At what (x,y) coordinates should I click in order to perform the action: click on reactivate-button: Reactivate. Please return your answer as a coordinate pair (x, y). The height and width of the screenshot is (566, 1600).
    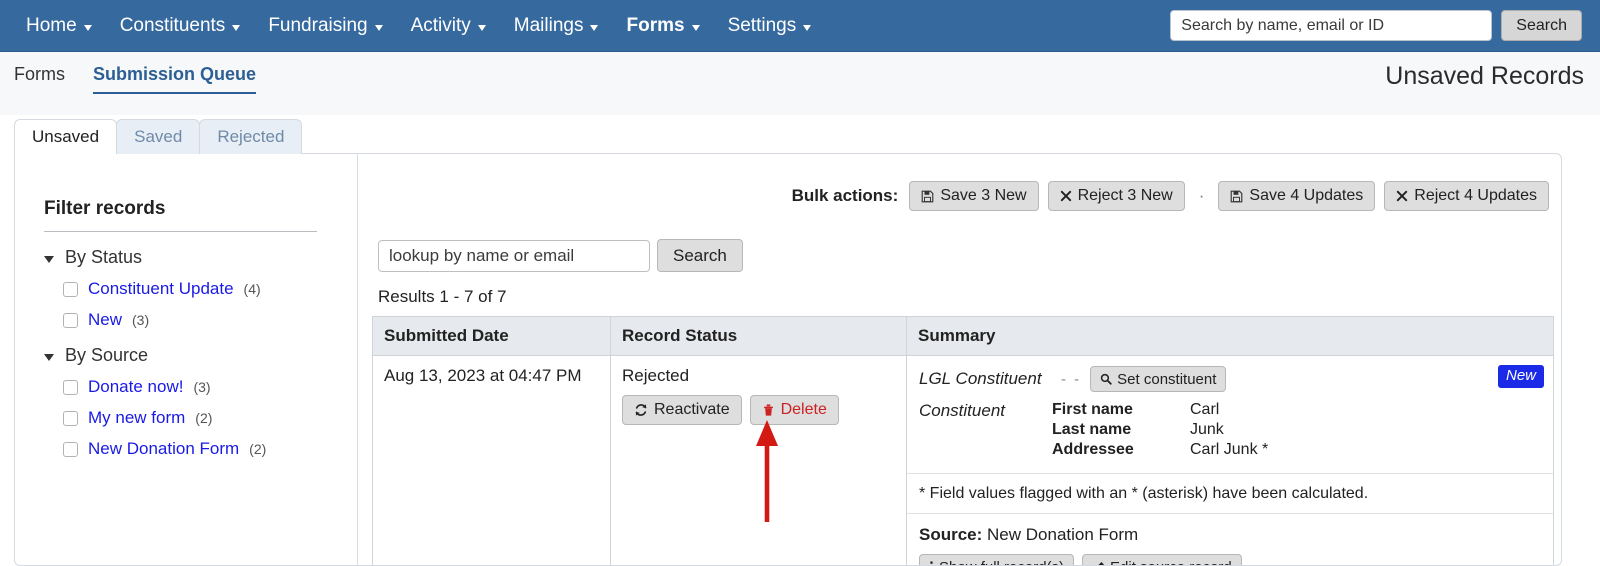
    Looking at the image, I should click on (682, 410).